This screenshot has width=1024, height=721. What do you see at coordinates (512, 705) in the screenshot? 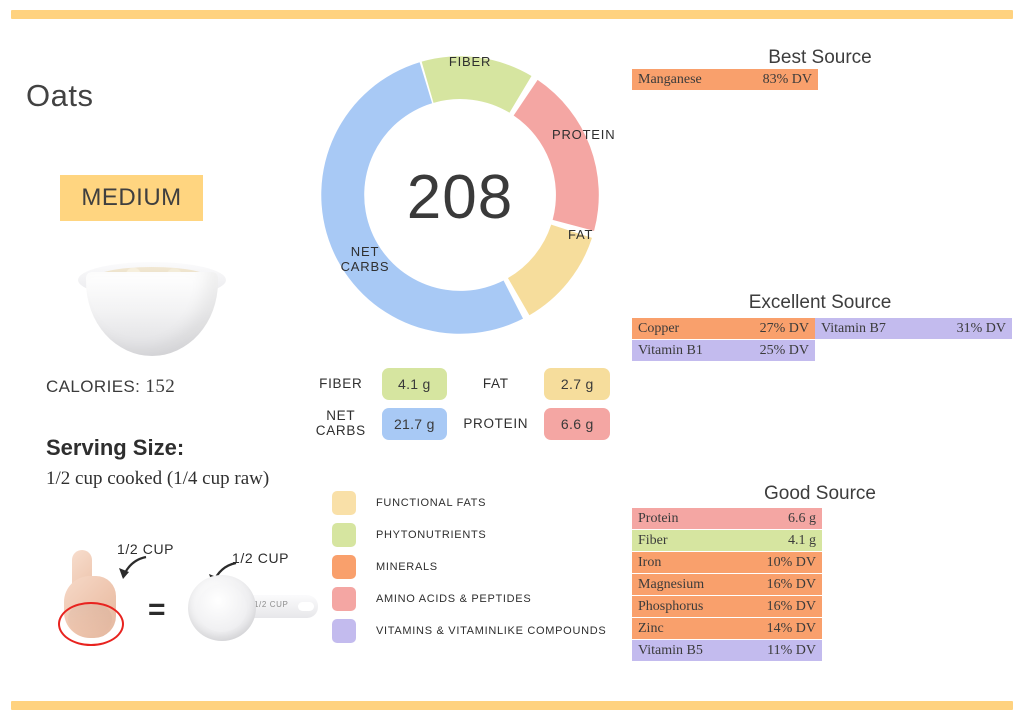
I see `bottom-divider-rule` at bounding box center [512, 705].